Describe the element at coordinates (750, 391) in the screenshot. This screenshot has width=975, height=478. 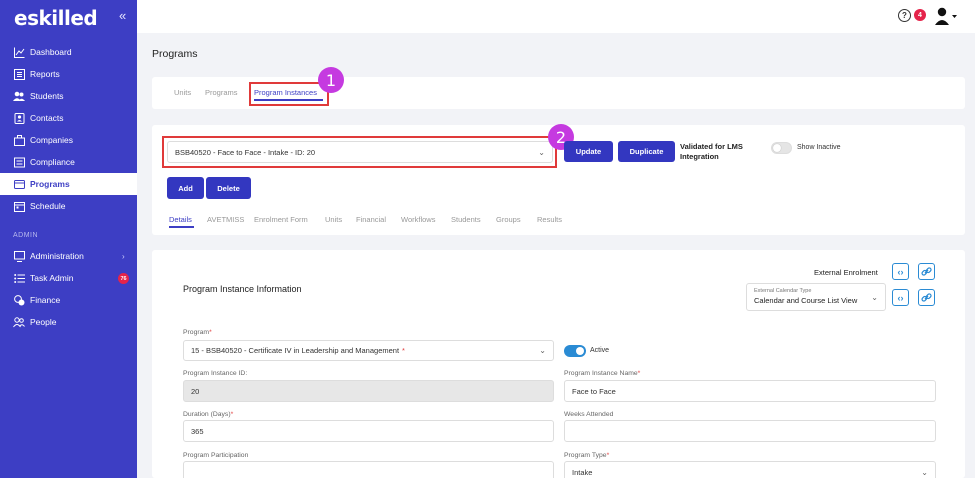
I see `instance-name-field: Face to Face` at that location.